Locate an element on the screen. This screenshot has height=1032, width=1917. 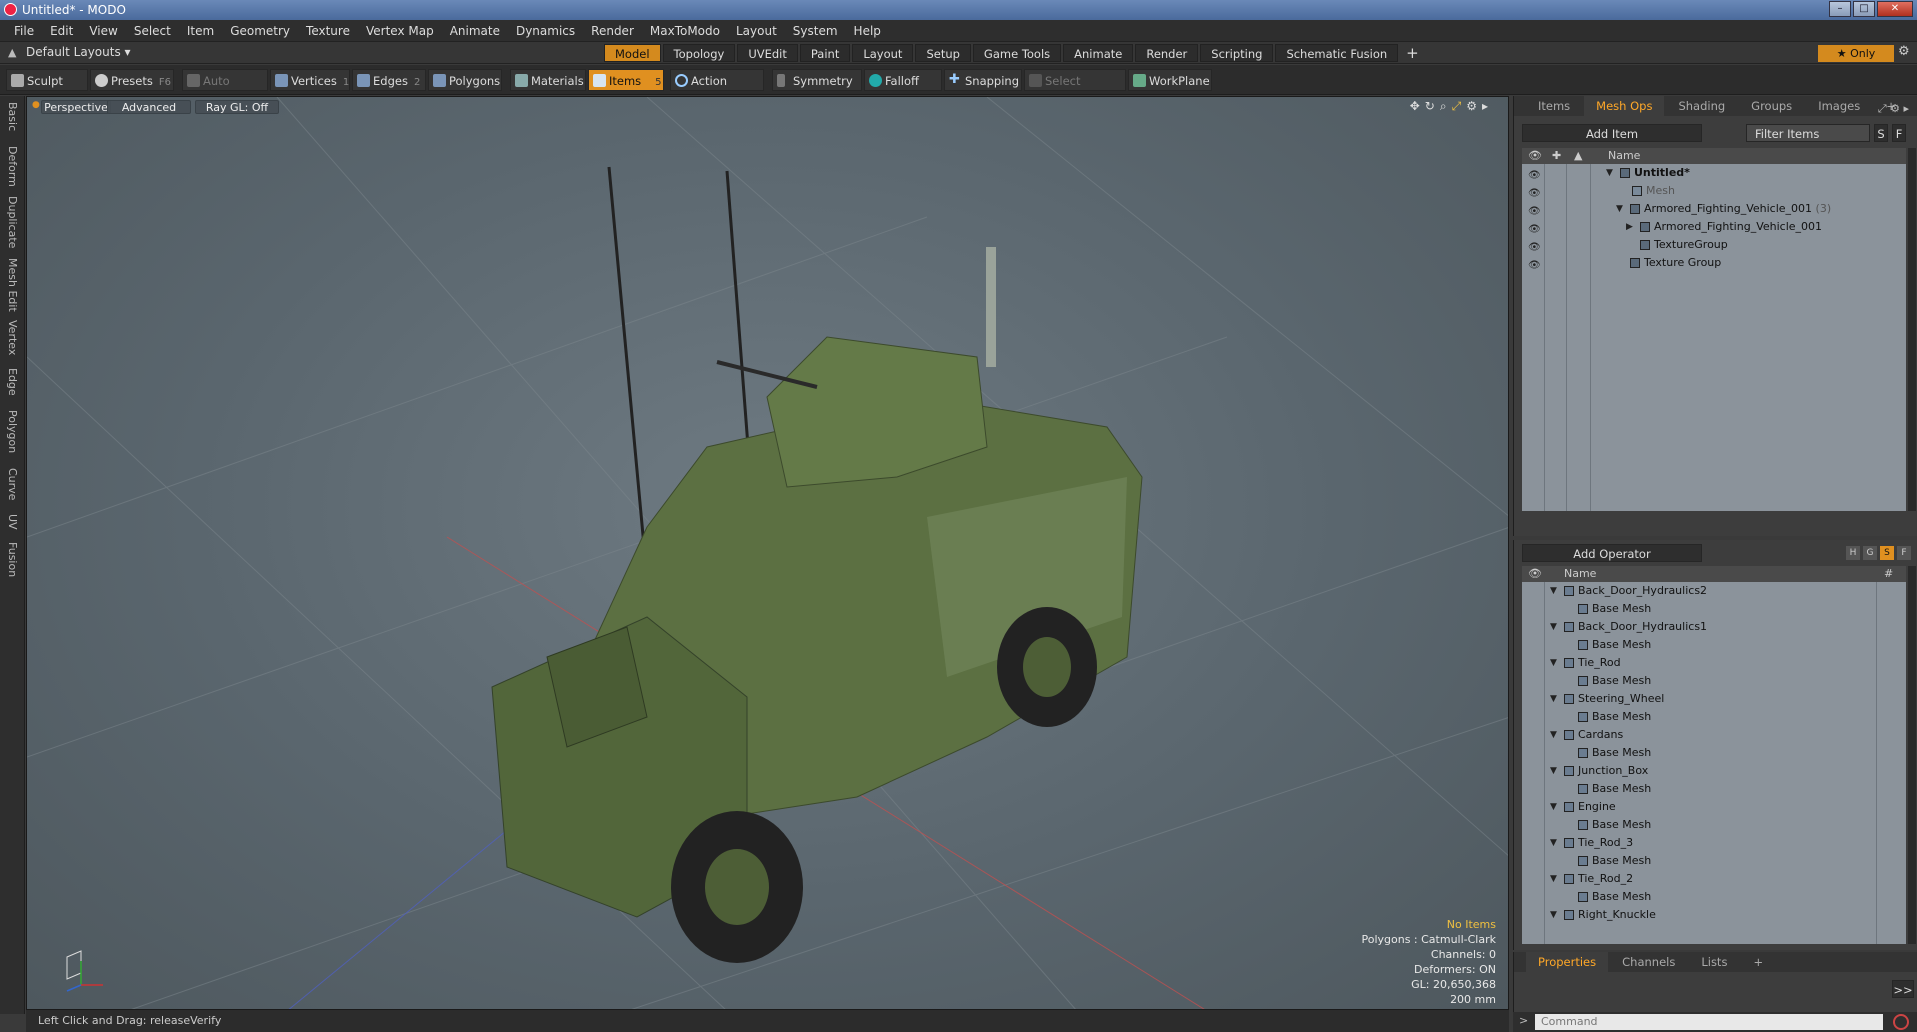
edges-button: Edges 2 is located at coordinates (389, 80).